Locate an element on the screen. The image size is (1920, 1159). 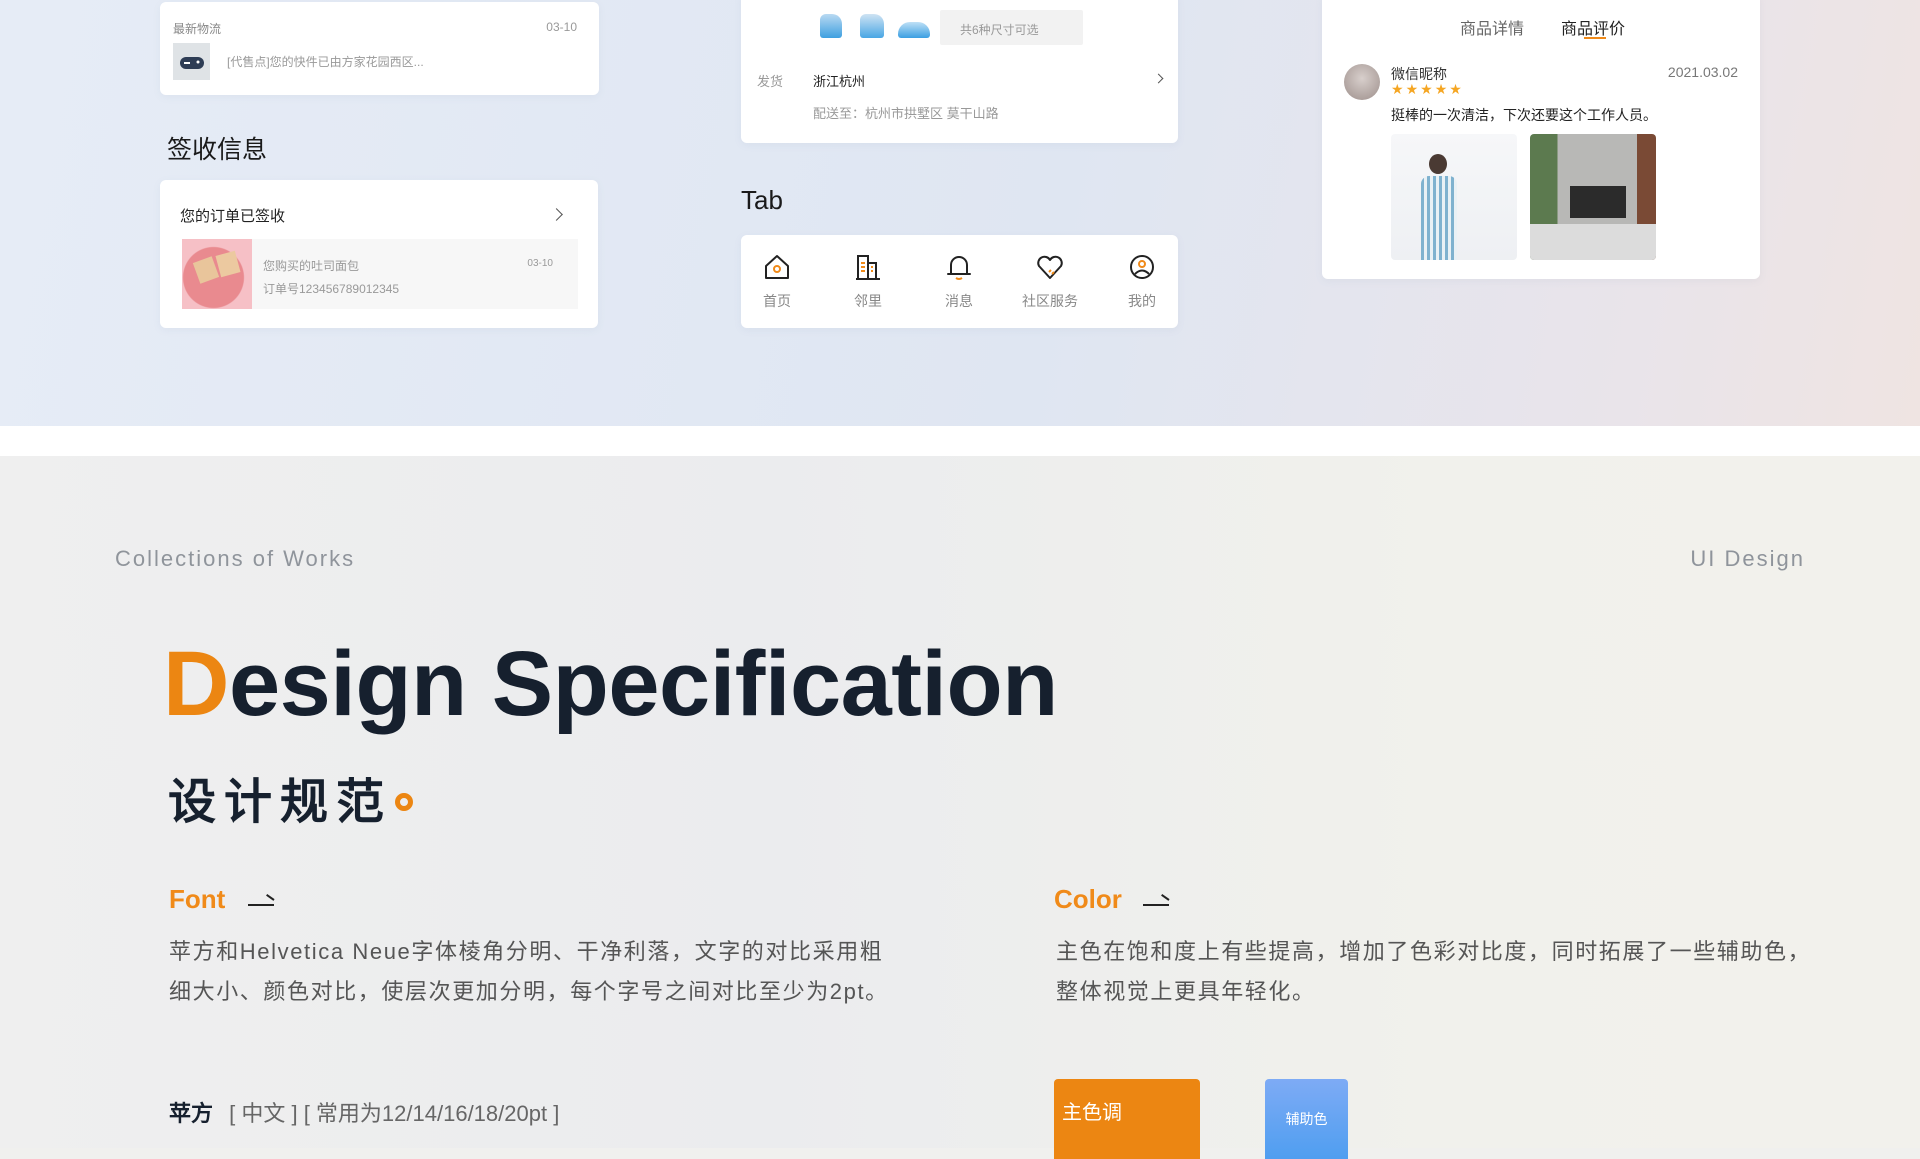
font-description-line: 细大小、颜色对比，使层次更加分明，每个字号之间对比至少为2pt。 is located at coordinates (529, 991).